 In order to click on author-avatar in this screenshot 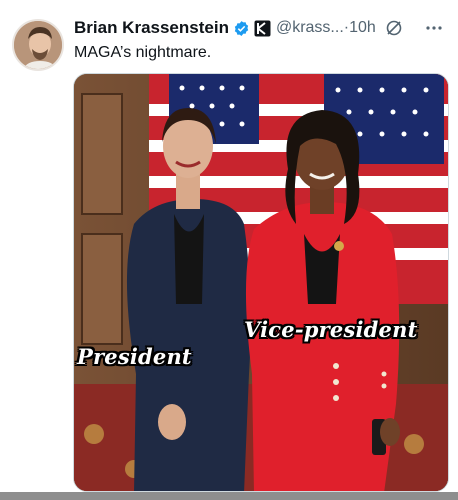, I will do `click(38, 45)`.